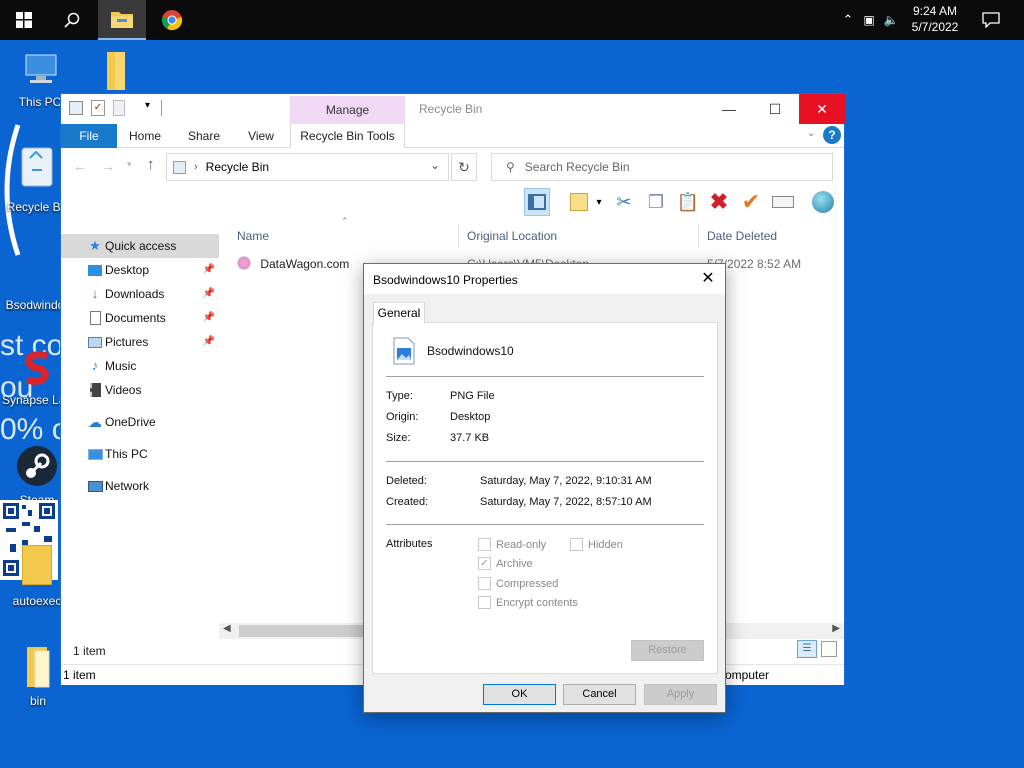 This screenshot has width=1024, height=768. Describe the element at coordinates (807, 649) in the screenshot. I see `details-view-button: ☰` at that location.